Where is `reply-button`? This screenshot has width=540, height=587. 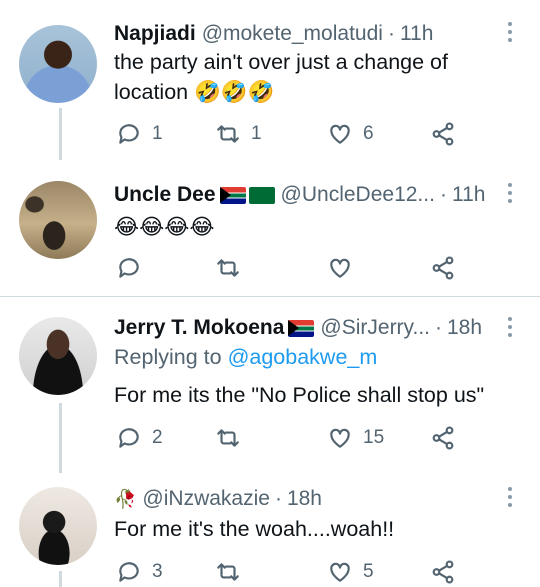 reply-button is located at coordinates (134, 268).